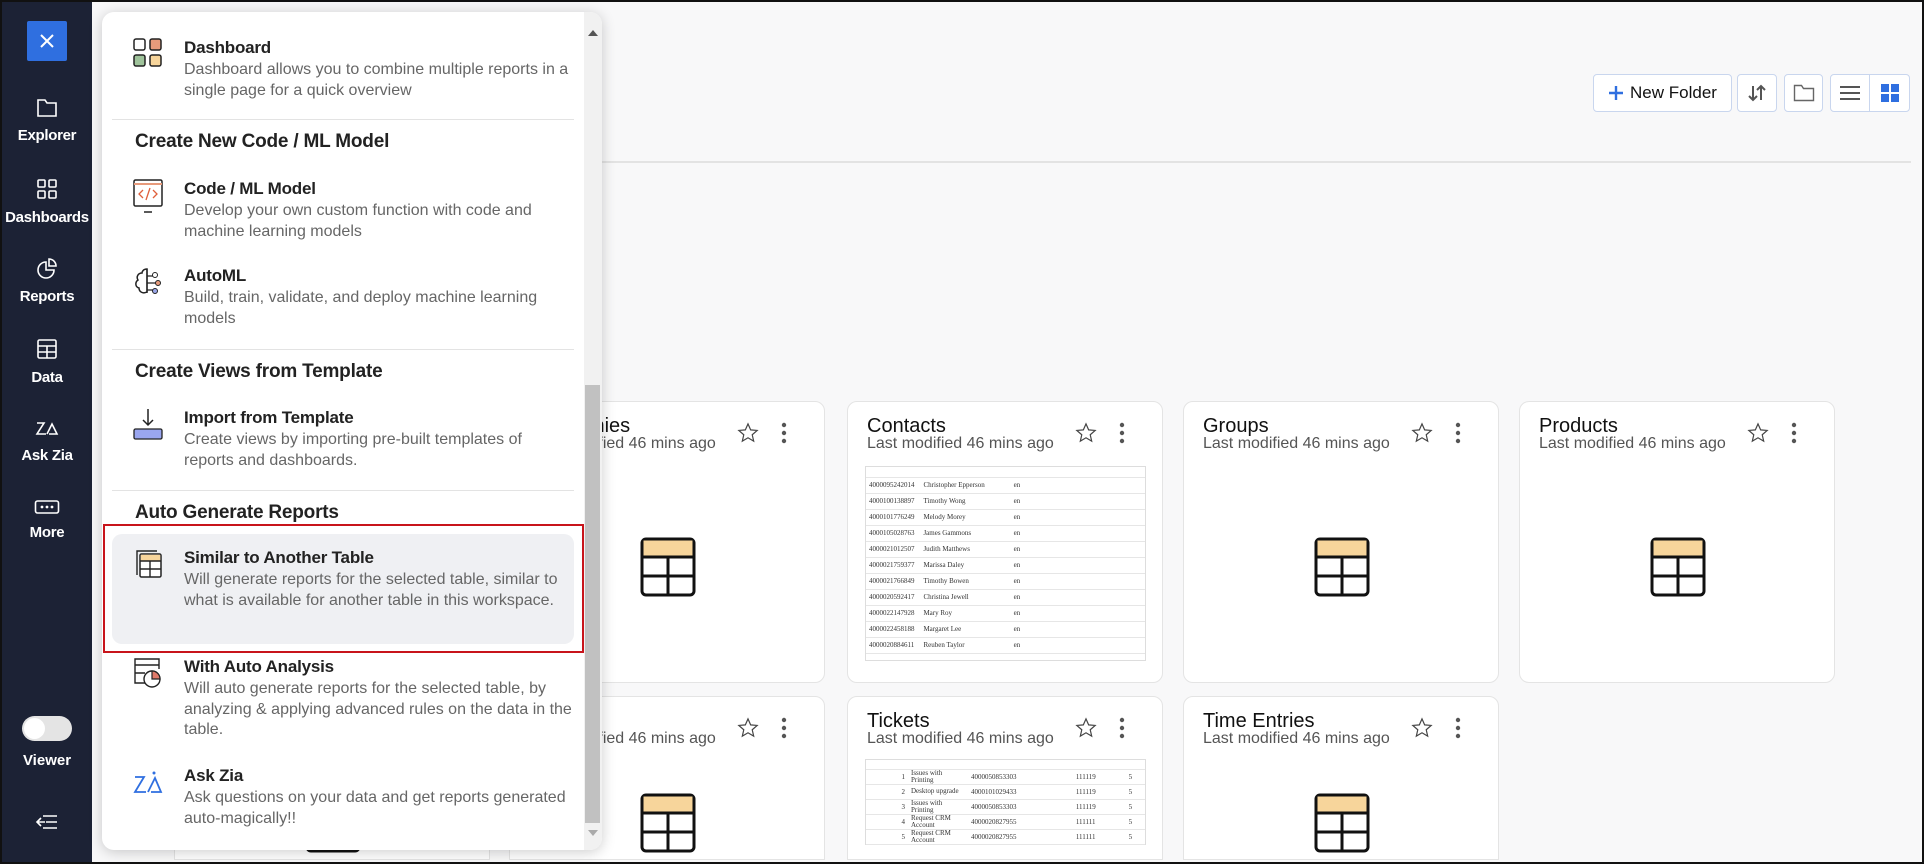 The image size is (1924, 864). I want to click on table-row: 4000020884611 Reuben Taylor en, so click(1005, 645).